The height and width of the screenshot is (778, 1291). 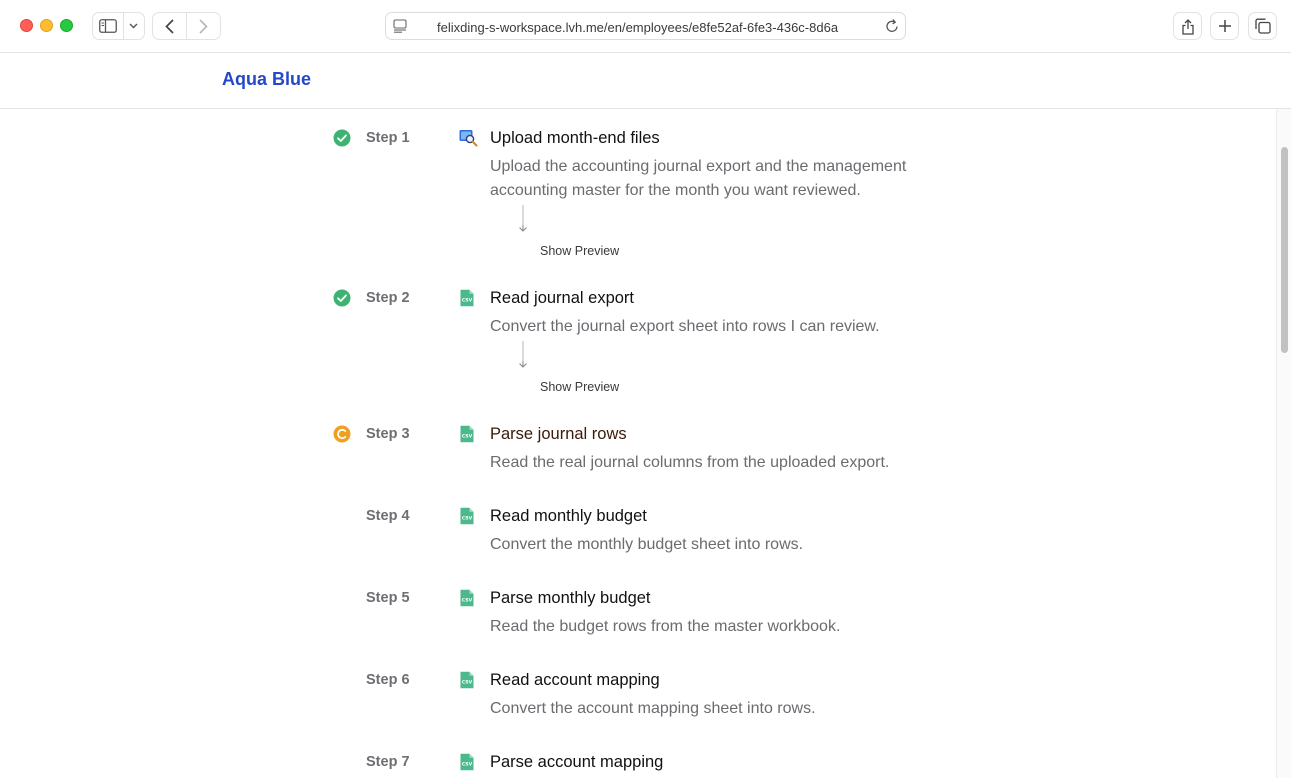 I want to click on tab-overview-button, so click(x=1262, y=26).